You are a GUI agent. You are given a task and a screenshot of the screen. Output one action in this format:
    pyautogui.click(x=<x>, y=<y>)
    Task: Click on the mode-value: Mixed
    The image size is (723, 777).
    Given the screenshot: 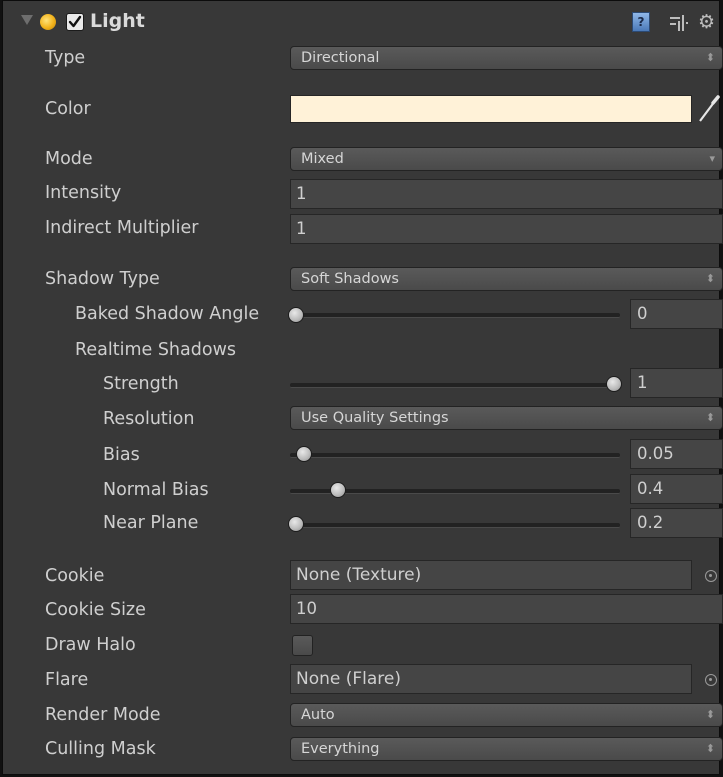 What is the action you would take?
    pyautogui.click(x=322, y=159)
    